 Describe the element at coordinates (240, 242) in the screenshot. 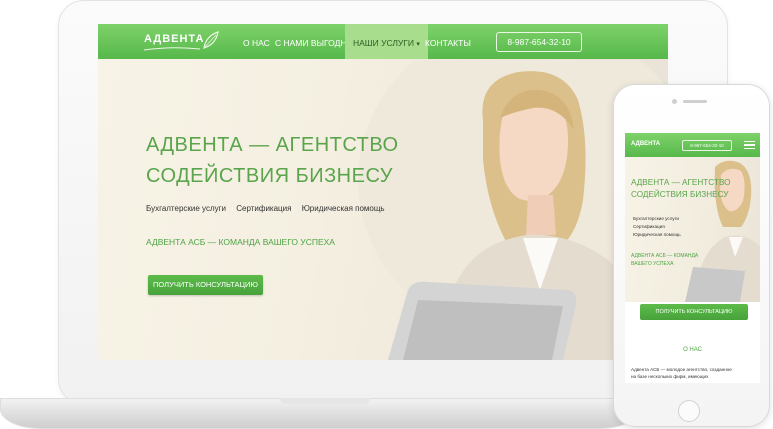

I see `hero-slogan: АДВЕНТА АСБ — КОМАНДА ВАШЕГО УСПЕХА` at that location.